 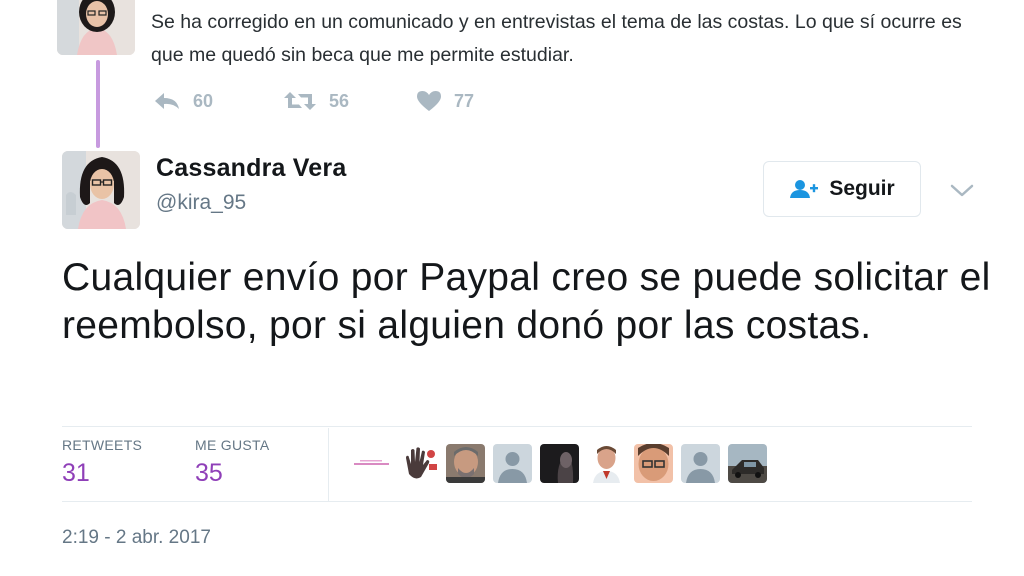 What do you see at coordinates (339, 100) in the screenshot?
I see `retweet-count: 56` at bounding box center [339, 100].